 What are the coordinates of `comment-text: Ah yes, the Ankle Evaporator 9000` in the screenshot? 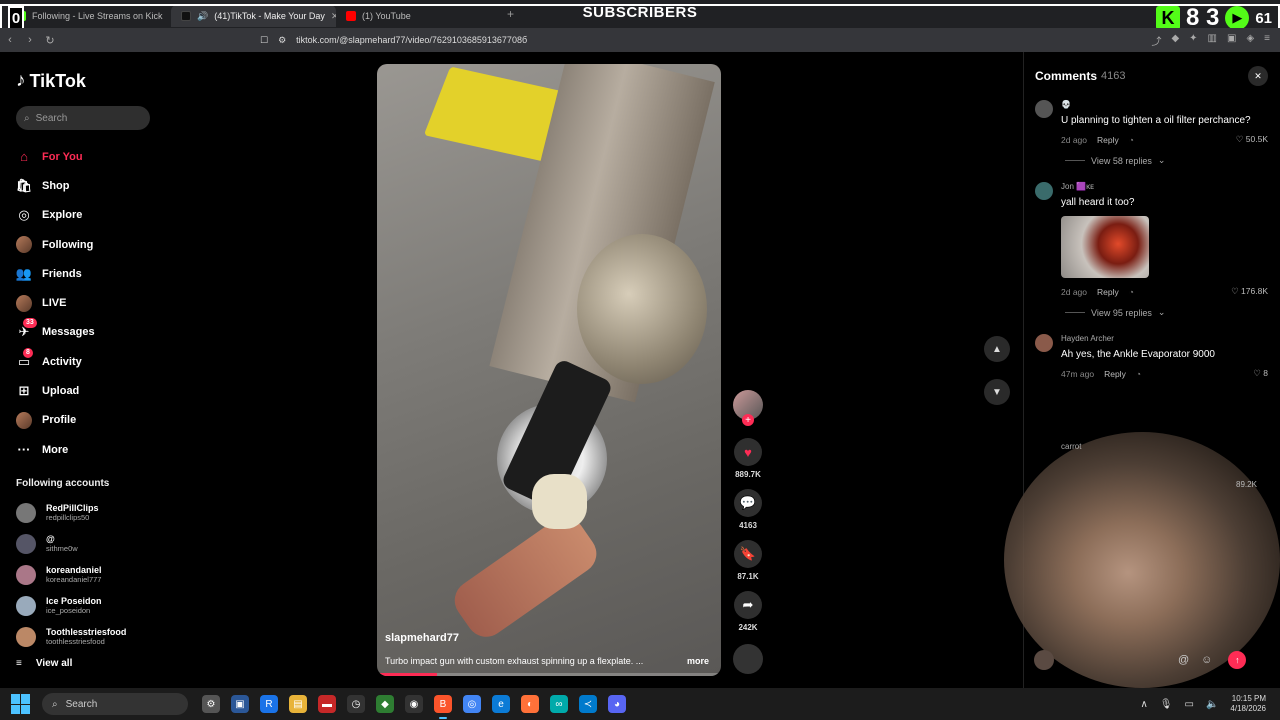 It's located at (1138, 354).